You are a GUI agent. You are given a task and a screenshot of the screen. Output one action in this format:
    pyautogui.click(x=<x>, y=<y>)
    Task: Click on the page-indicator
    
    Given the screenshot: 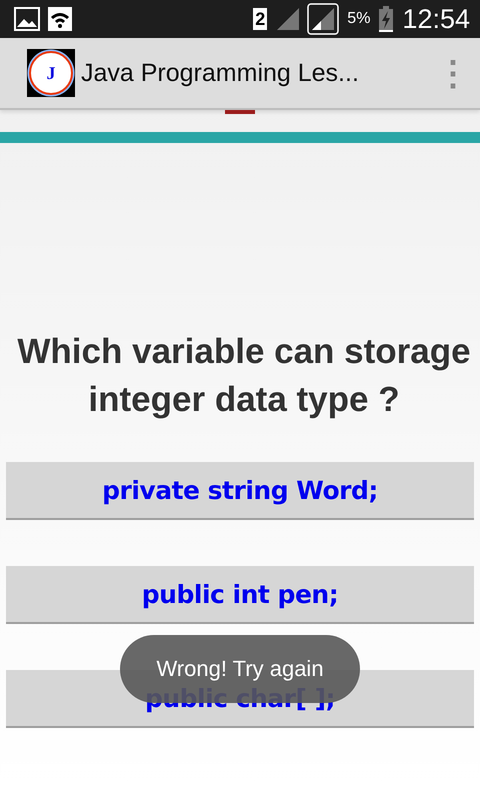 What is the action you would take?
    pyautogui.click(x=240, y=112)
    